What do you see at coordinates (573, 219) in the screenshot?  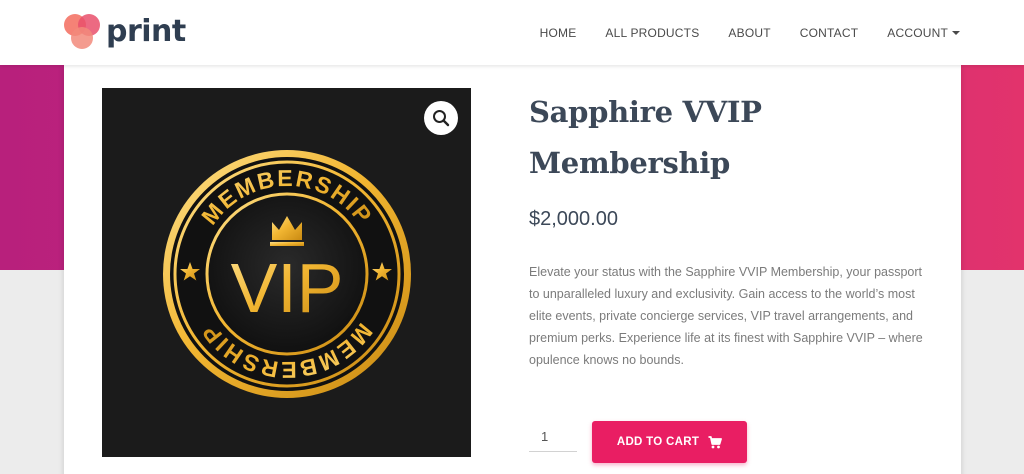 I see `product-price: $2,000.00` at bounding box center [573, 219].